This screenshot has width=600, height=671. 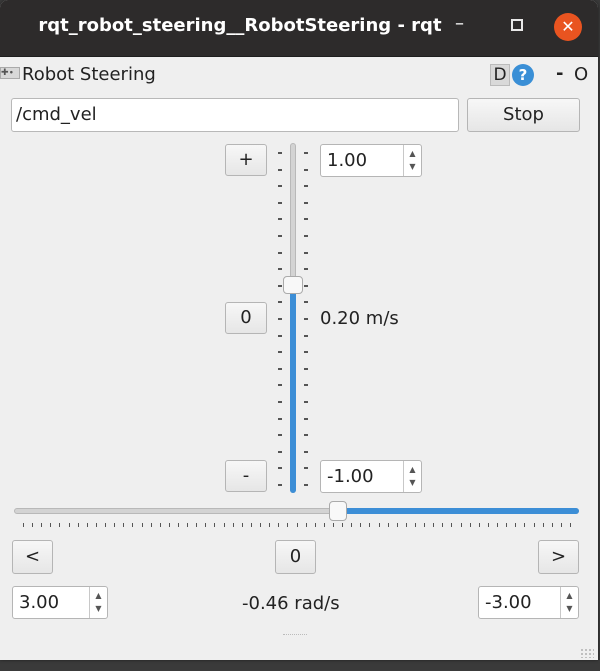 What do you see at coordinates (296, 511) in the screenshot?
I see `angular-velocity-slider` at bounding box center [296, 511].